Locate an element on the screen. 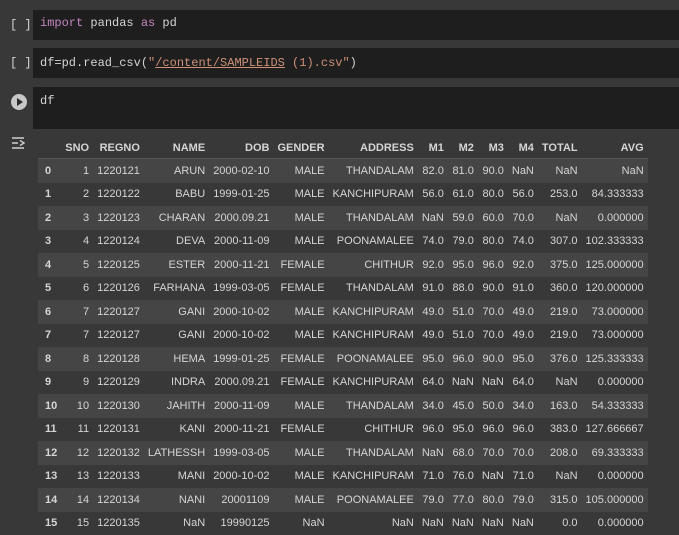 This screenshot has height=535, width=679. code-line: import pandas as pd is located at coordinates (108, 23).